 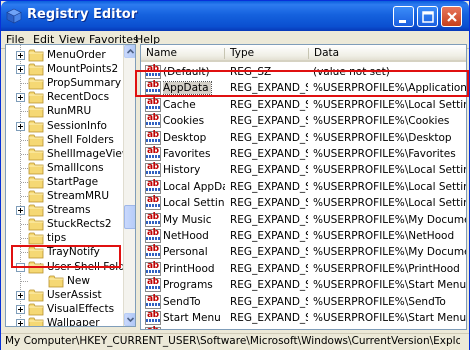 I want to click on value-name-text: Local Settings, so click(x=194, y=203).